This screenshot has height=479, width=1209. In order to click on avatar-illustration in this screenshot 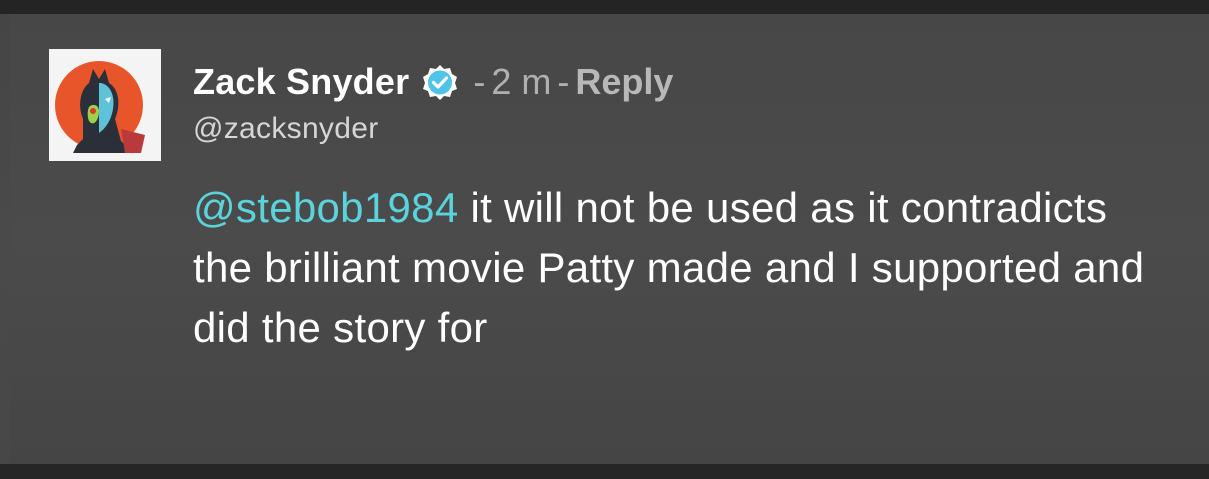, I will do `click(105, 105)`.